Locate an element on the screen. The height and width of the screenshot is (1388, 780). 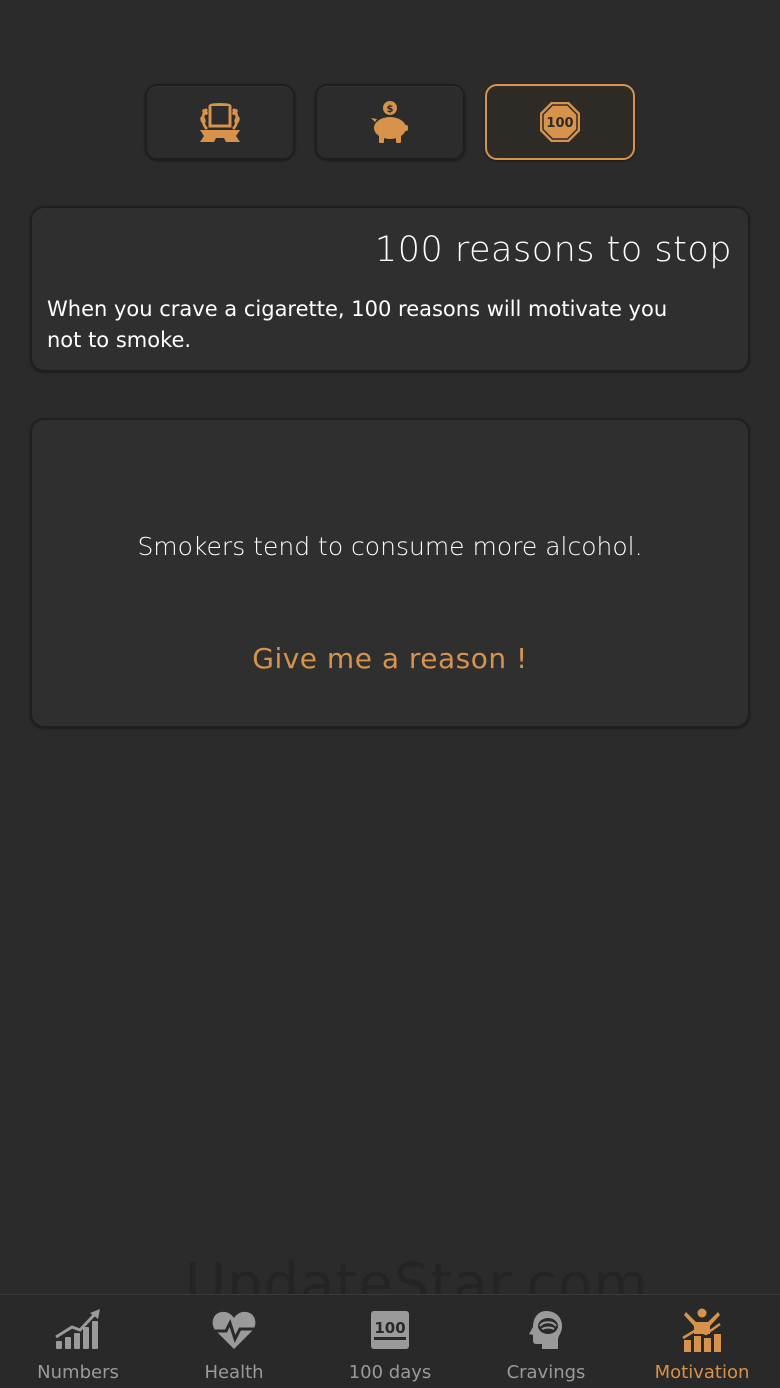
achievements-segment-button is located at coordinates (220, 122).